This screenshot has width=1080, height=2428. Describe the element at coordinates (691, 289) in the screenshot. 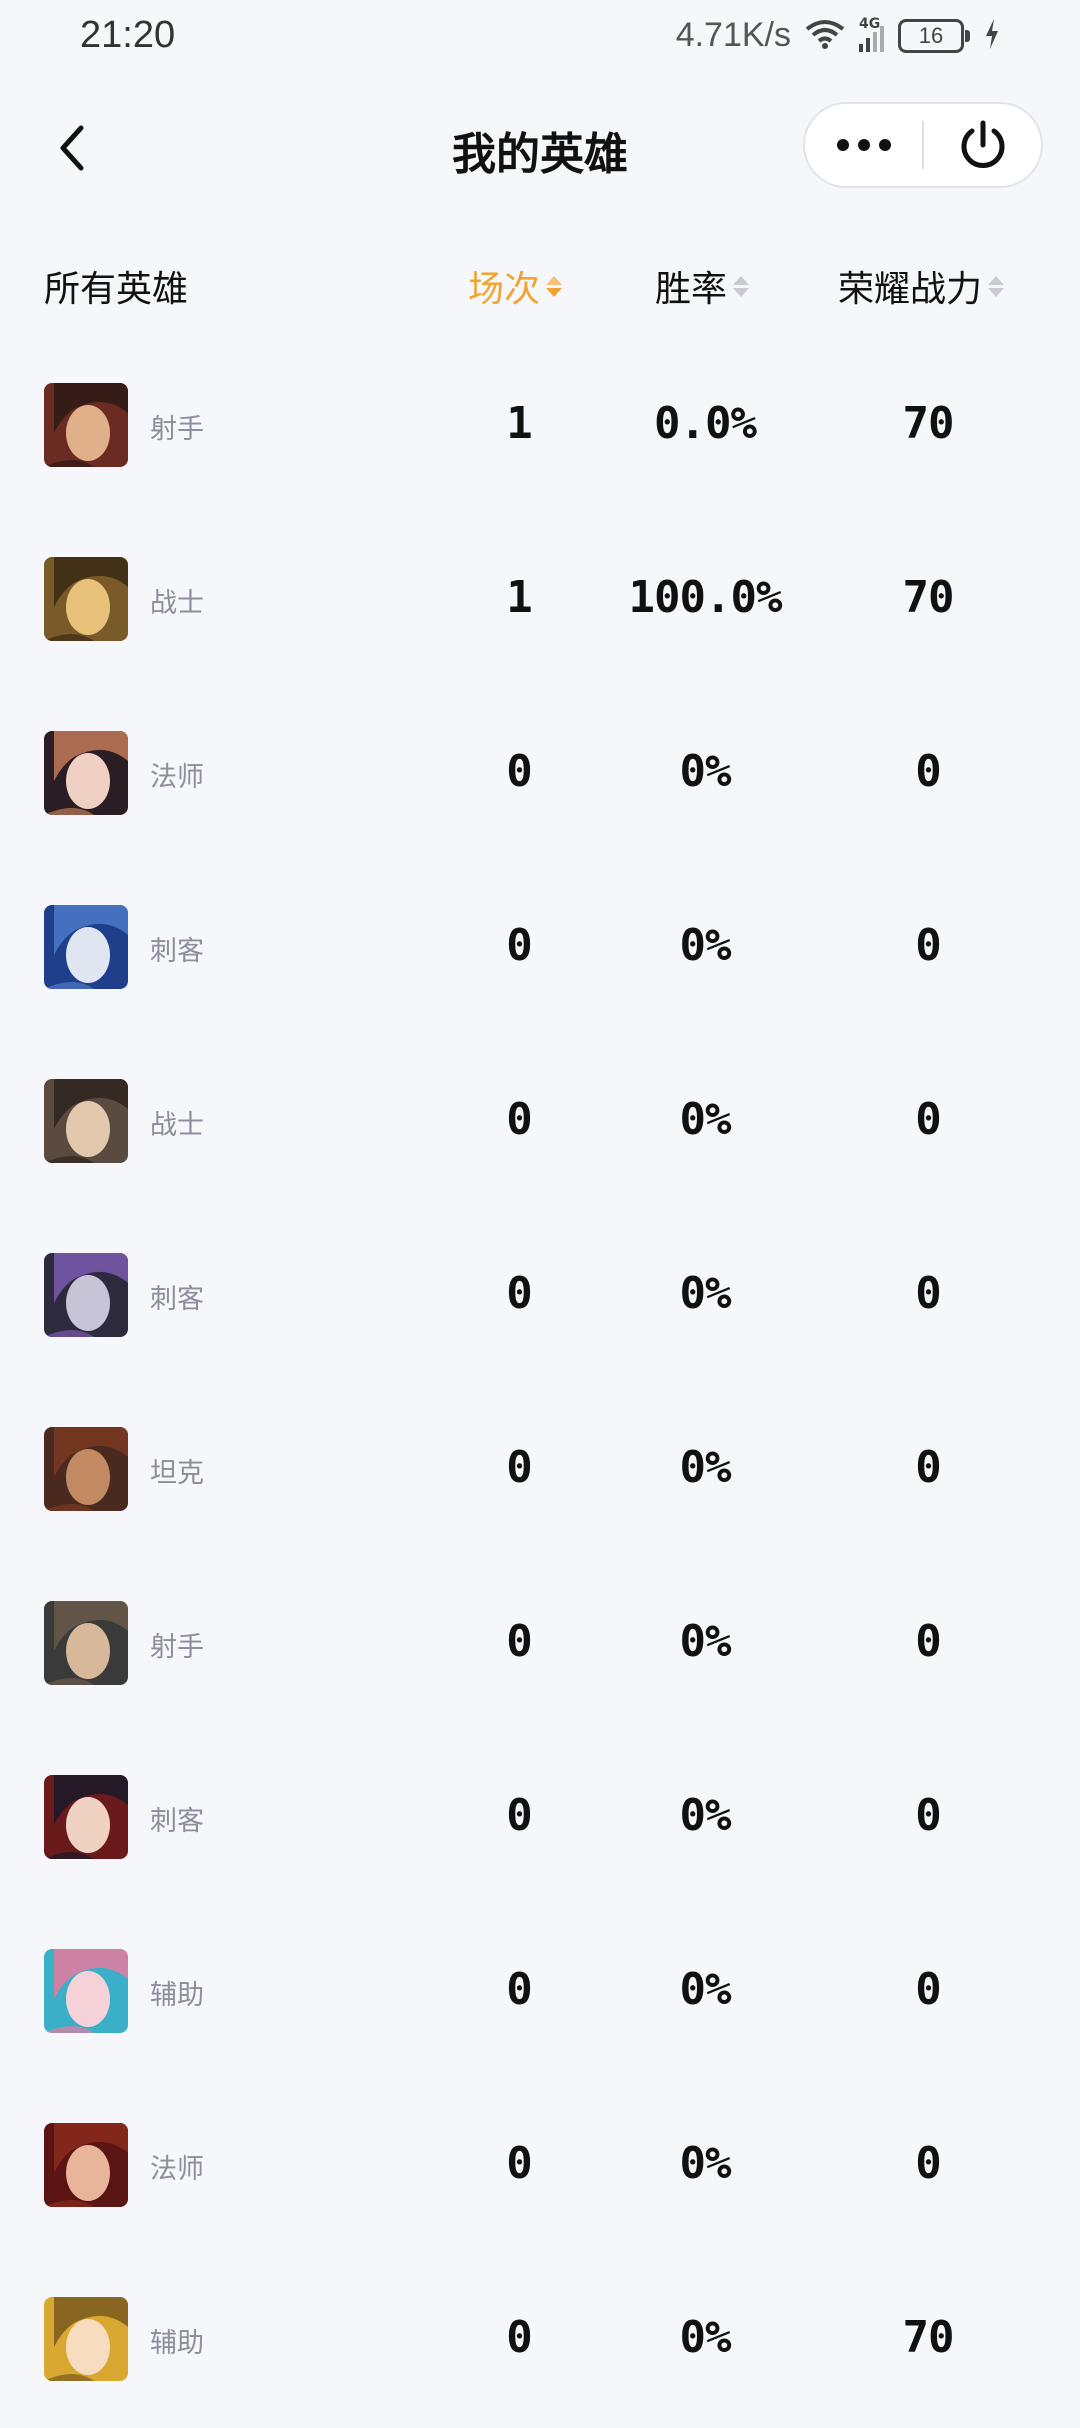

I see `win-rate-label: 胜率` at that location.